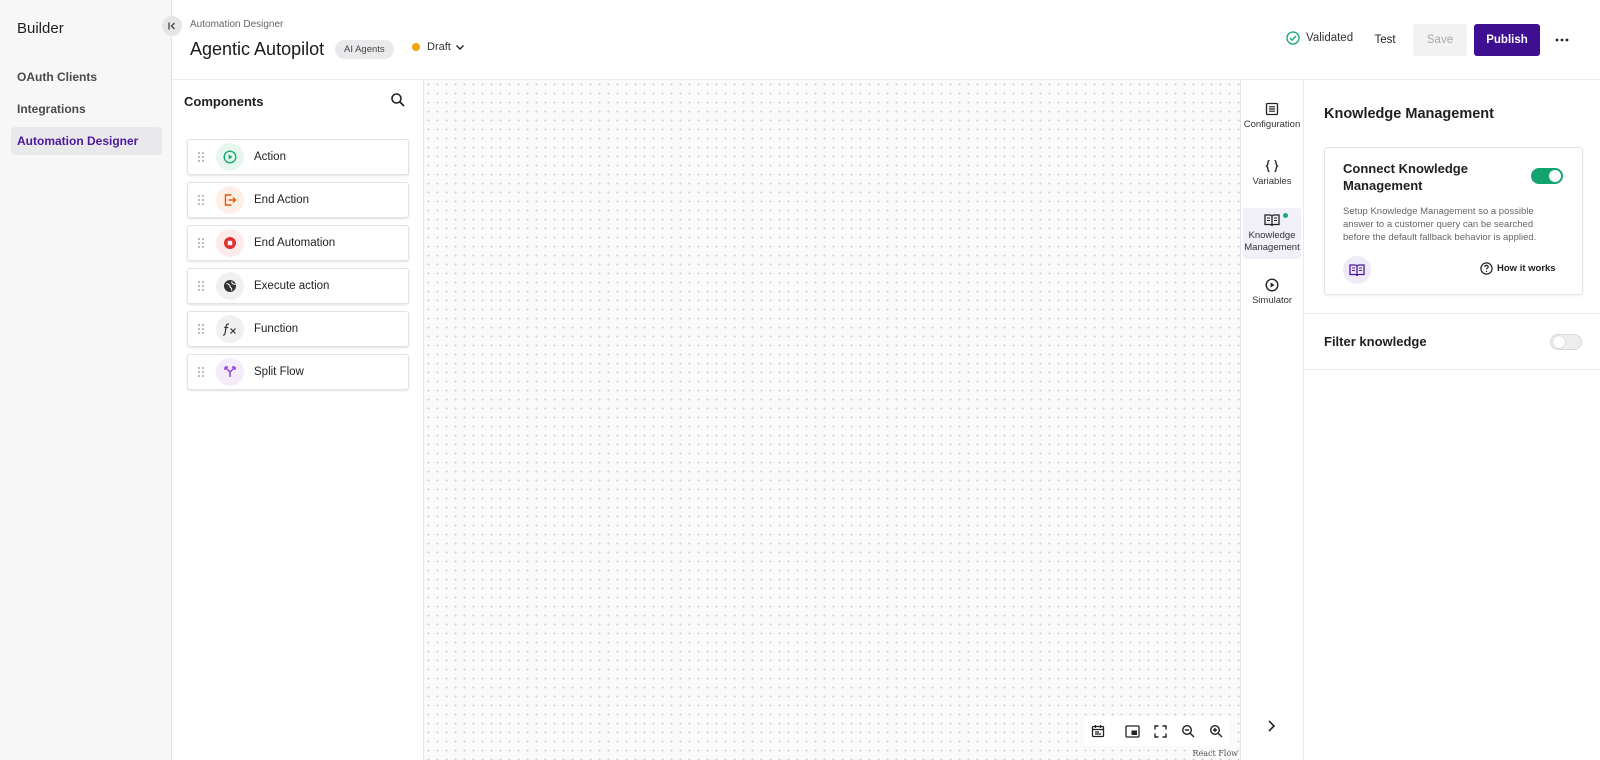 The height and width of the screenshot is (760, 1600). I want to click on stop-circle-icon, so click(230, 243).